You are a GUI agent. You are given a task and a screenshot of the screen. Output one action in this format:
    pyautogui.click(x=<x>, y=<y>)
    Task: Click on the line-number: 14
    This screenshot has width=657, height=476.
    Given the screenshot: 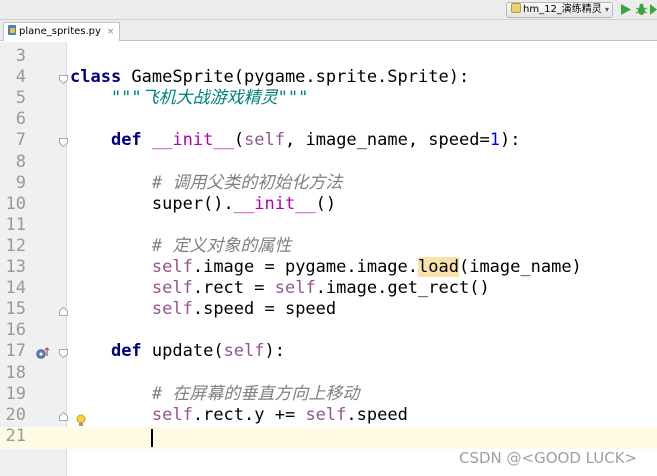 What is the action you would take?
    pyautogui.click(x=15, y=288)
    